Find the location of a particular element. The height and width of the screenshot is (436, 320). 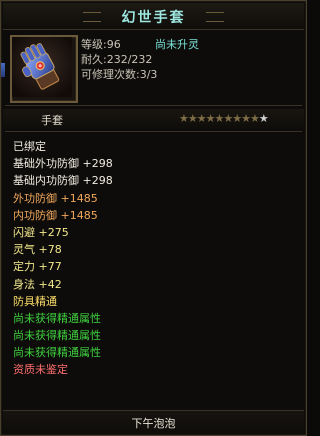

item-type-label: 手套 is located at coordinates (52, 120).